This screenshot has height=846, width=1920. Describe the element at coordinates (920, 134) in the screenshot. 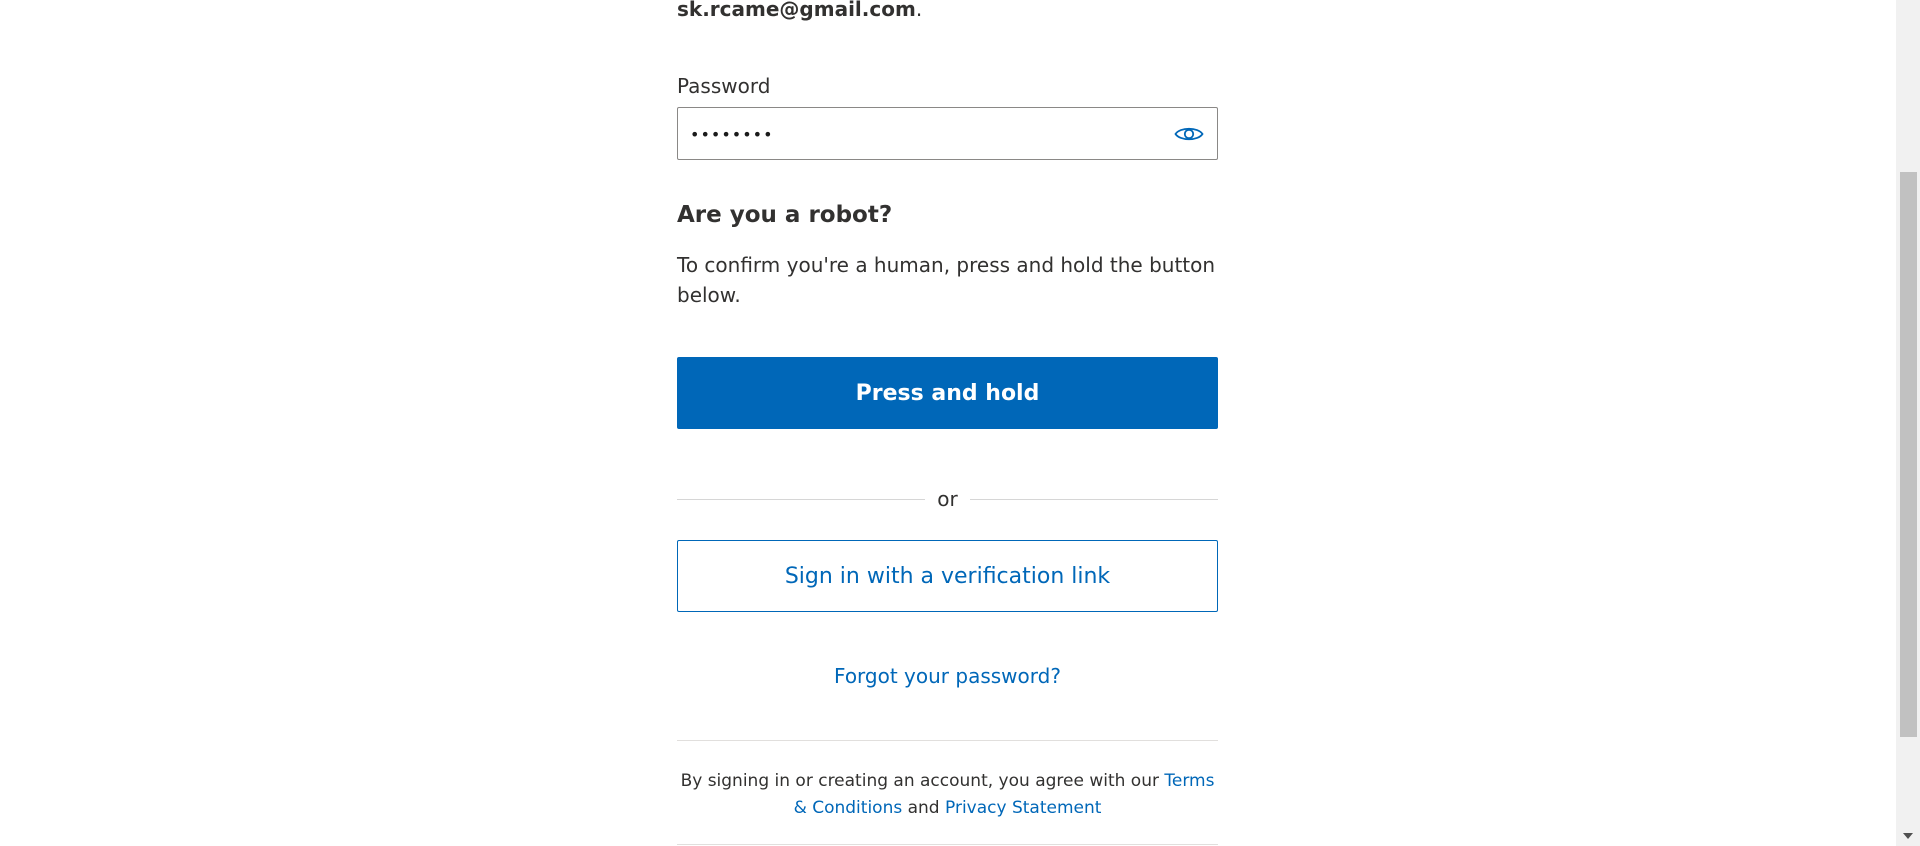

I see `password-input` at that location.